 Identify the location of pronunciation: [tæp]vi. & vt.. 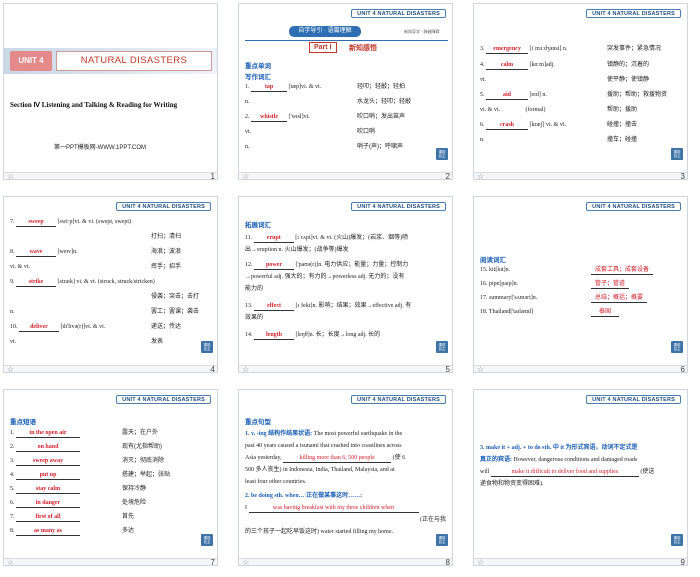
(305, 87).